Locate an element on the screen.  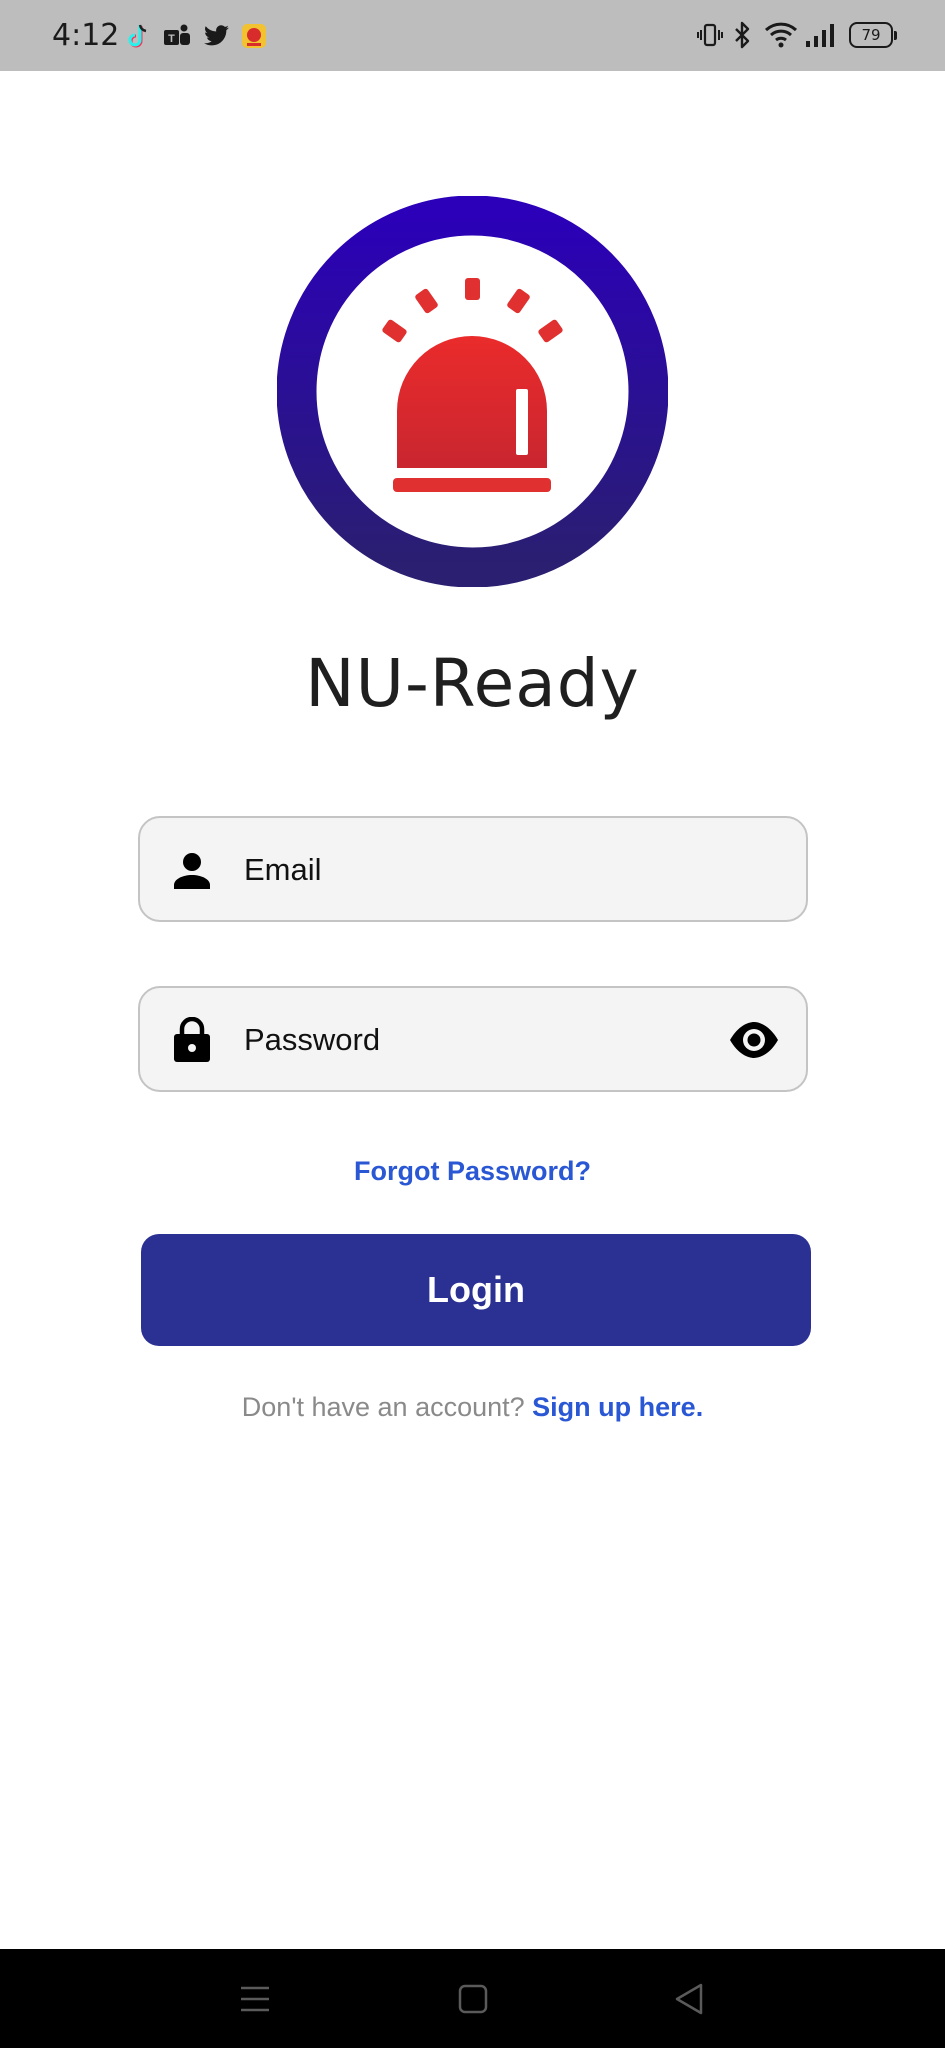
person-icon is located at coordinates (192, 871).